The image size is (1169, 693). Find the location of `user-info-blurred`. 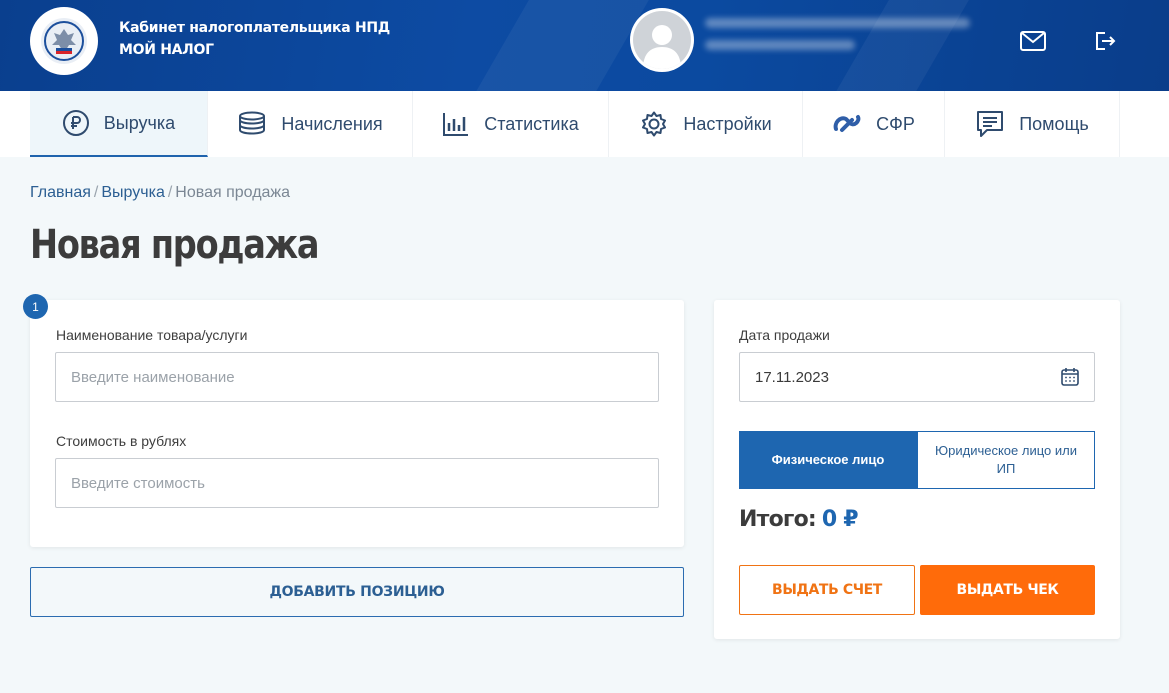

user-info-blurred is located at coordinates (840, 40).